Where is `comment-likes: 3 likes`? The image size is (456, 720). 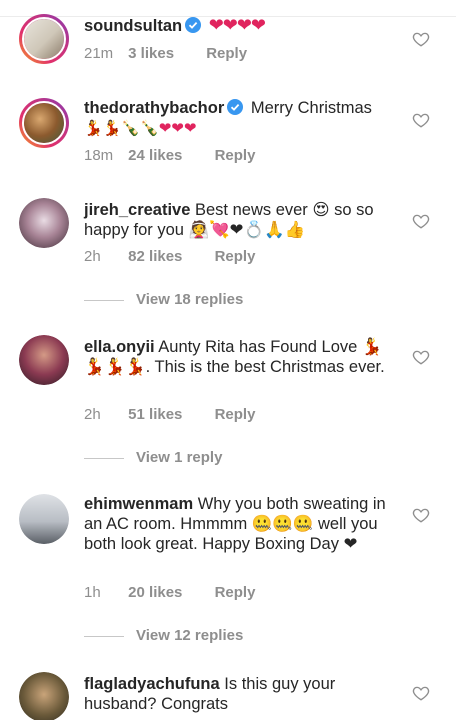
comment-likes: 3 likes is located at coordinates (151, 53).